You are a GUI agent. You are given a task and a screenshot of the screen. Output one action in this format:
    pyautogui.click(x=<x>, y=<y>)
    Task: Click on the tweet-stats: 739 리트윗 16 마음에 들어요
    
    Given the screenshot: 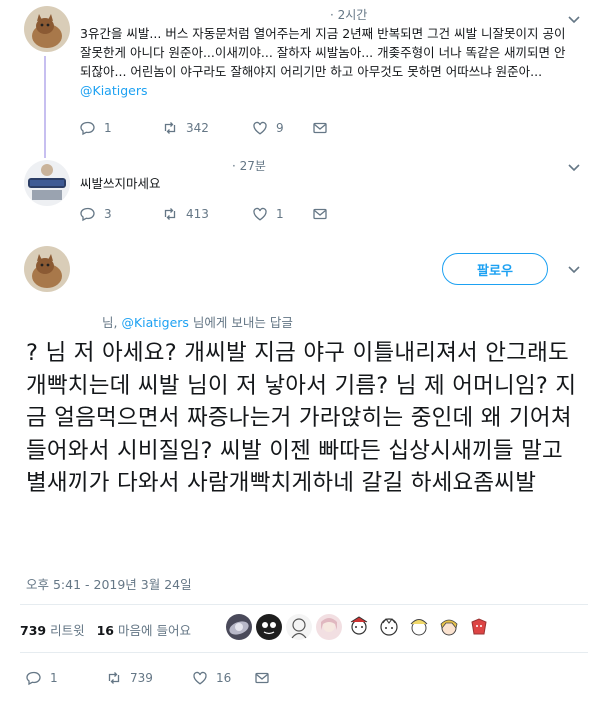 What is the action you would take?
    pyautogui.click(x=111, y=629)
    